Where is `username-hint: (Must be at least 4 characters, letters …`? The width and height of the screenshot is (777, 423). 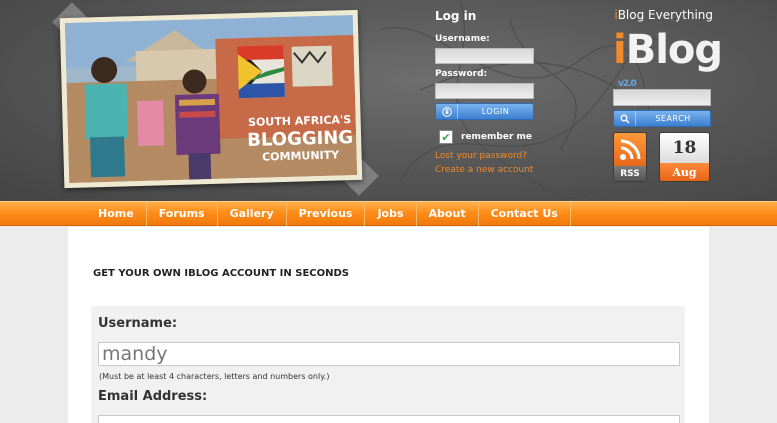 username-hint: (Must be at least 4 characters, letters … is located at coordinates (214, 376).